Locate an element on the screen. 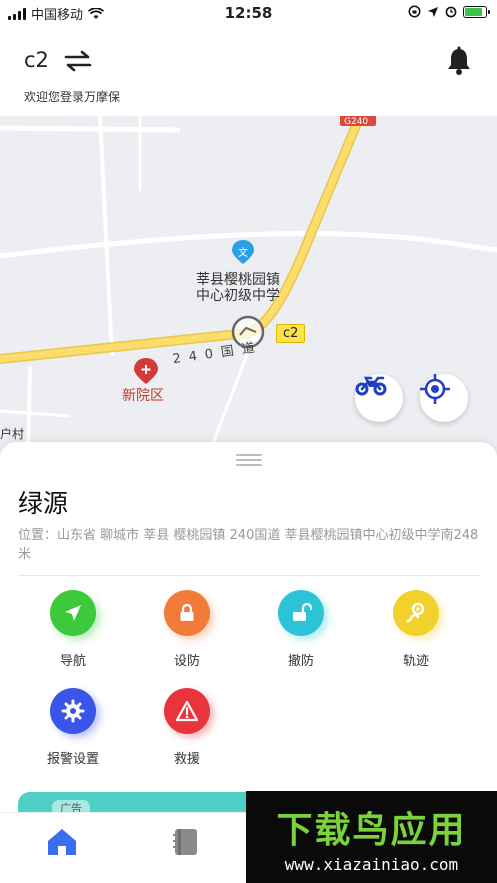 Image resolution: width=497 pixels, height=883 pixels. action-label: 撤防 is located at coordinates (300, 661).